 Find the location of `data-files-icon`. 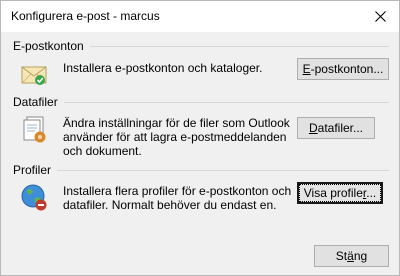

data-files-icon is located at coordinates (34, 129).